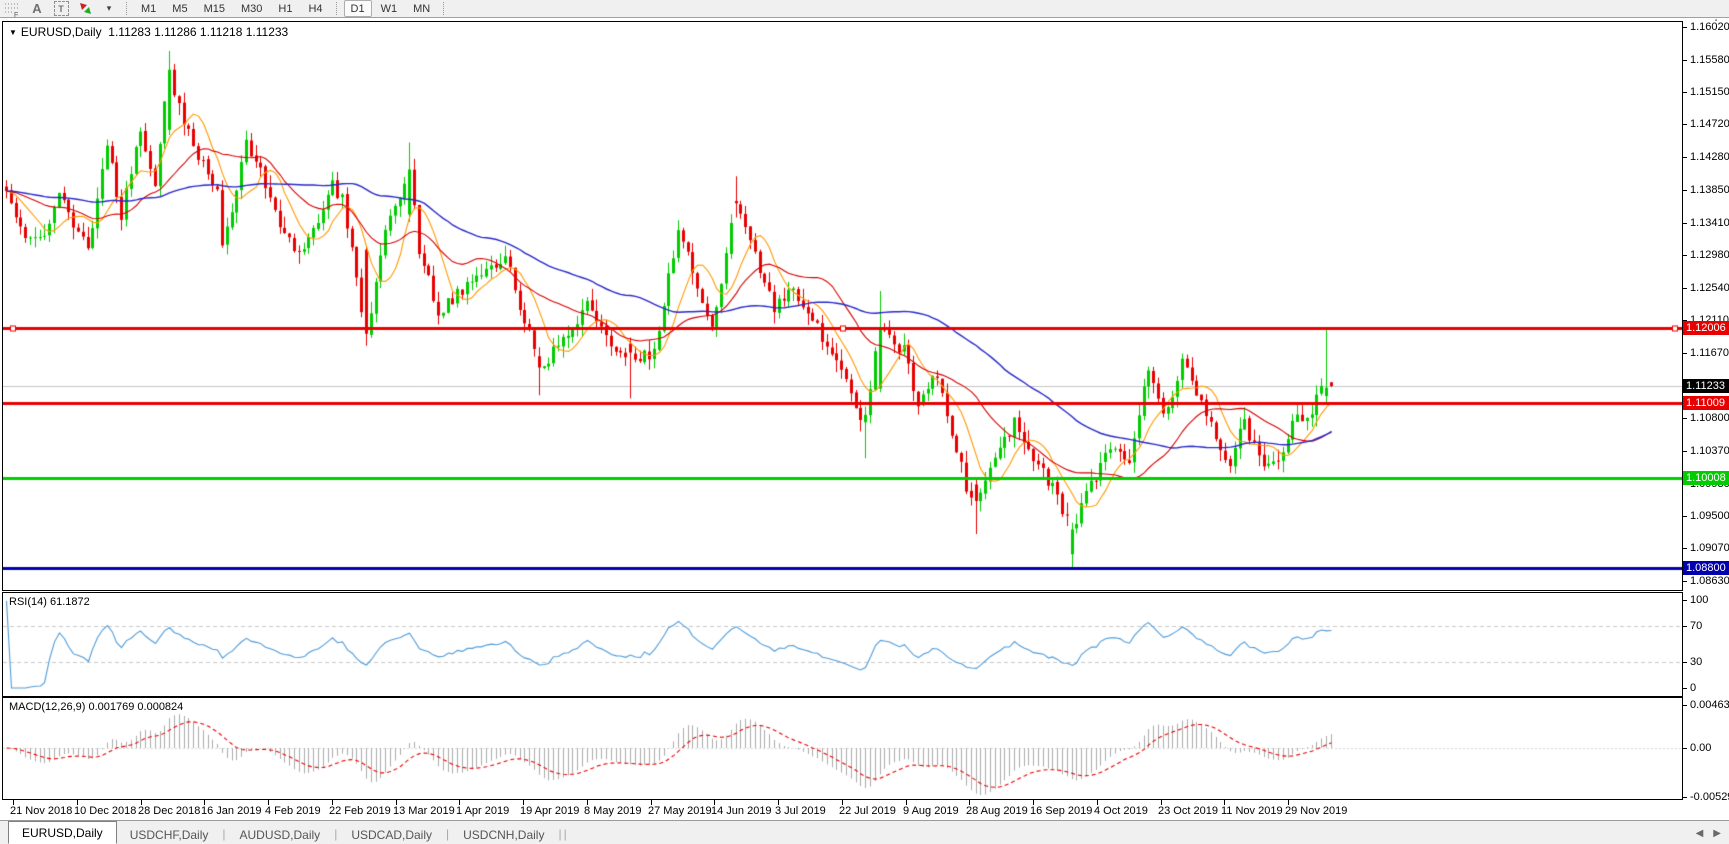  Describe the element at coordinates (169, 834) in the screenshot. I see `tab-usdchf: USDCHF,Daily` at that location.